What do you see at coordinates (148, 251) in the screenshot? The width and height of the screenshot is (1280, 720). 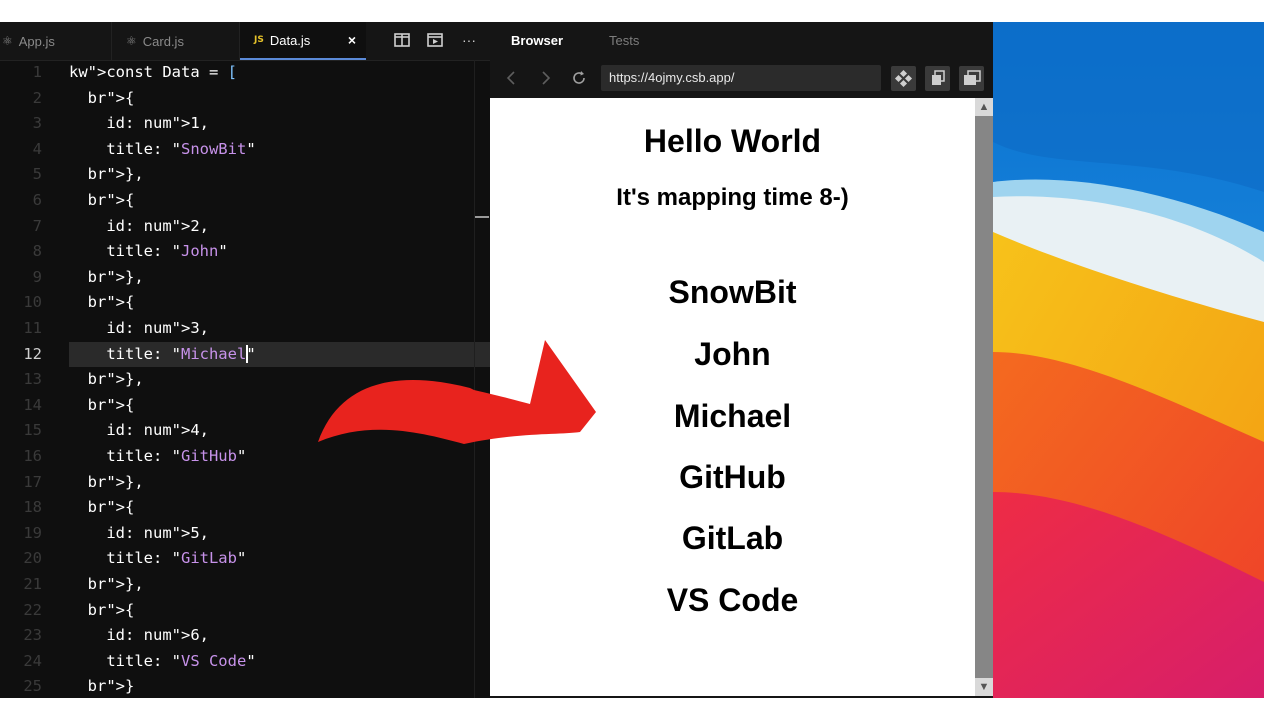 I see `code-text: title: "John"` at bounding box center [148, 251].